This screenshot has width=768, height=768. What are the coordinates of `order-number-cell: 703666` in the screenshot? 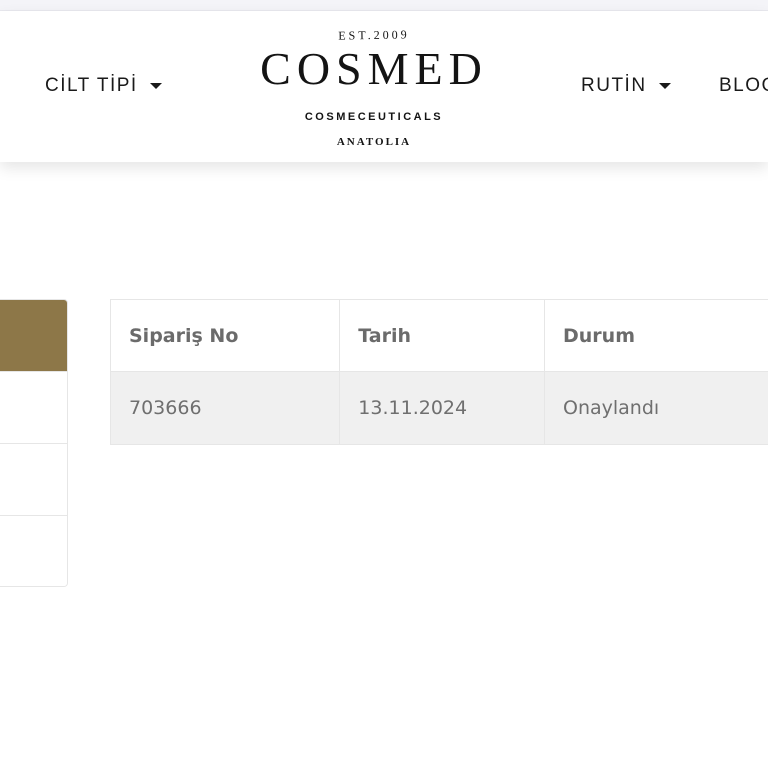 It's located at (224, 408).